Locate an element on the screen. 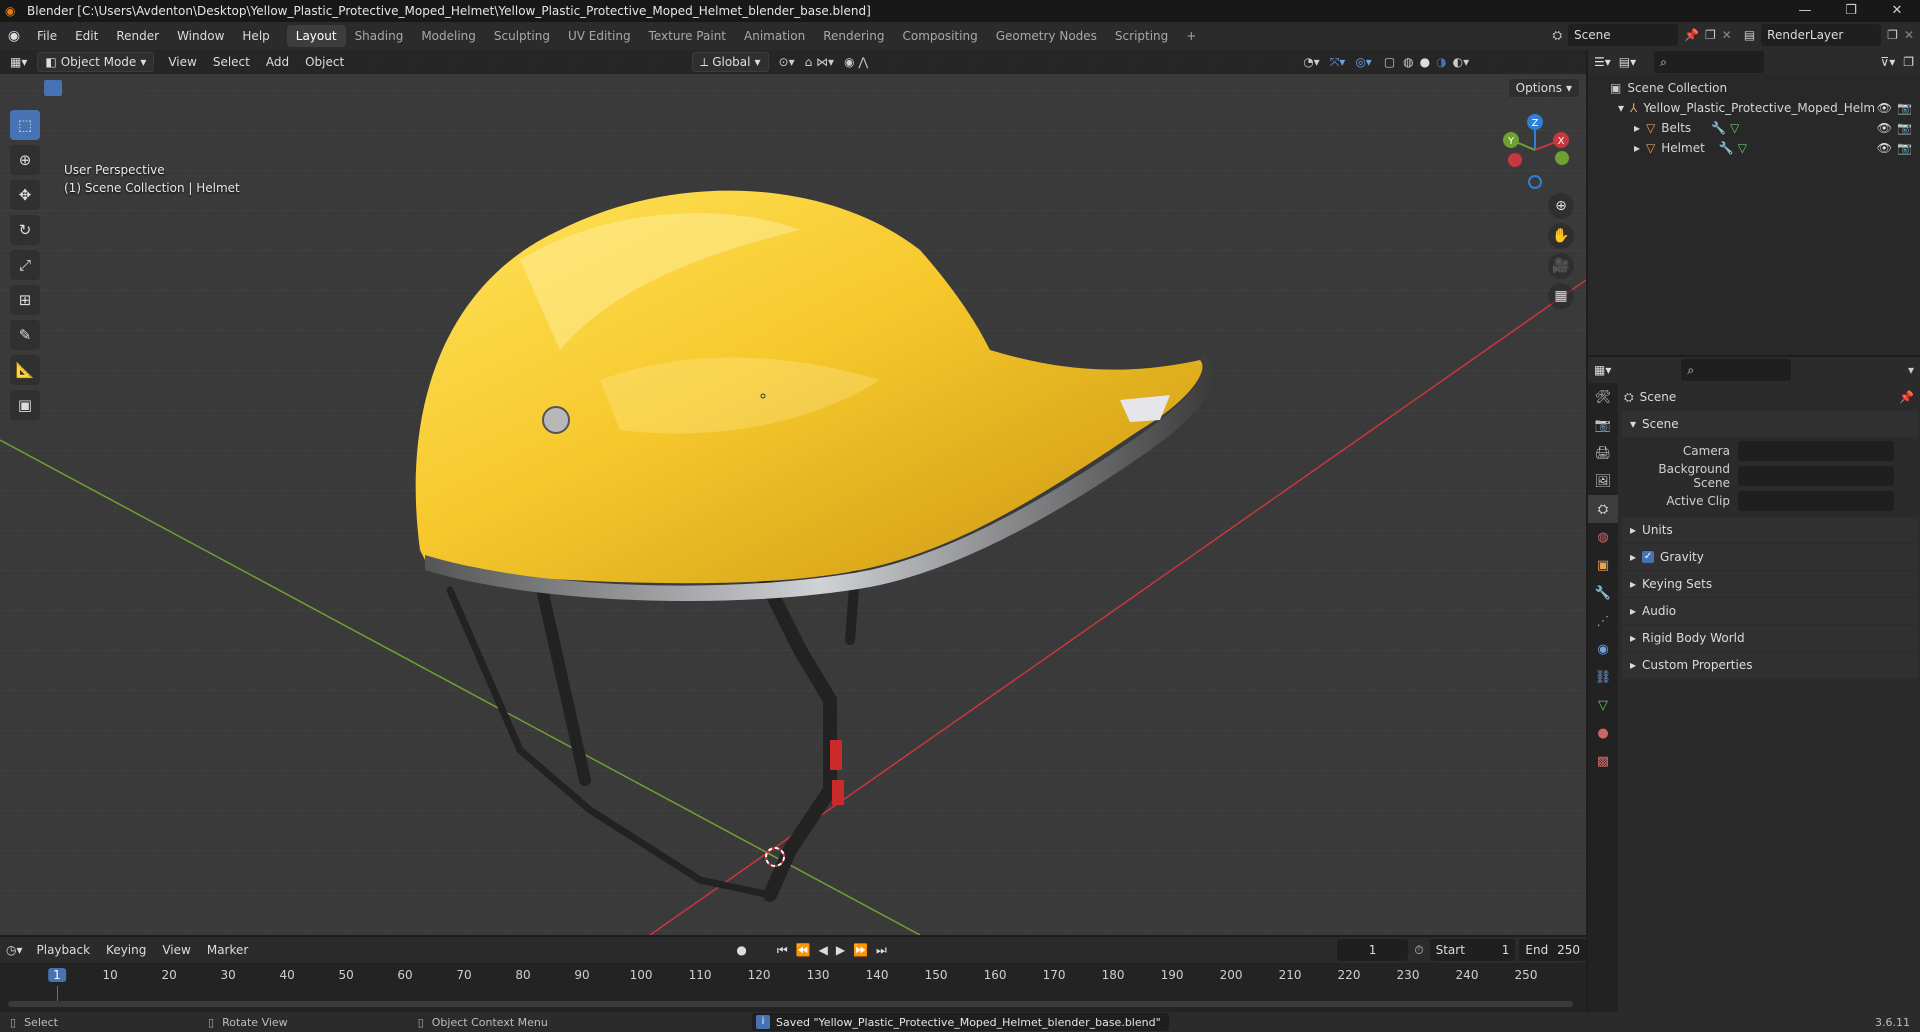  delete-renderlayer-icon: ✕ is located at coordinates (1909, 35).